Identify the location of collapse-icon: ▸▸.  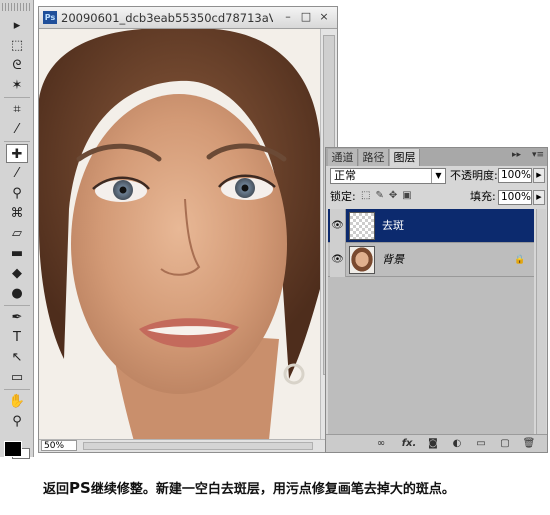
(516, 155).